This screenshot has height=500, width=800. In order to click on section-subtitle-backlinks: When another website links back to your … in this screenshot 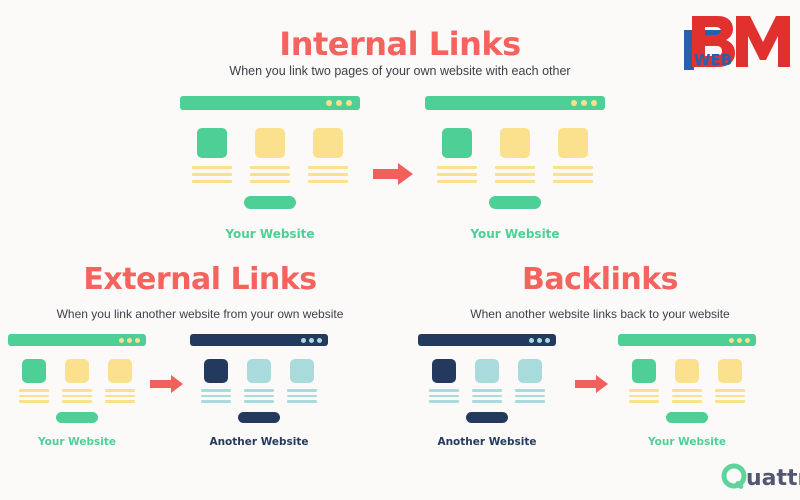, I will do `click(600, 314)`.